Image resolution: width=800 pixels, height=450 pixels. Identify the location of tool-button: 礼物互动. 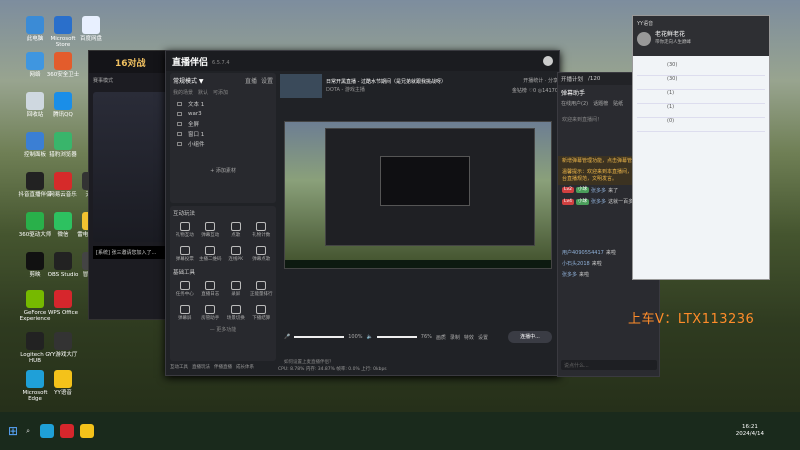
(185, 230).